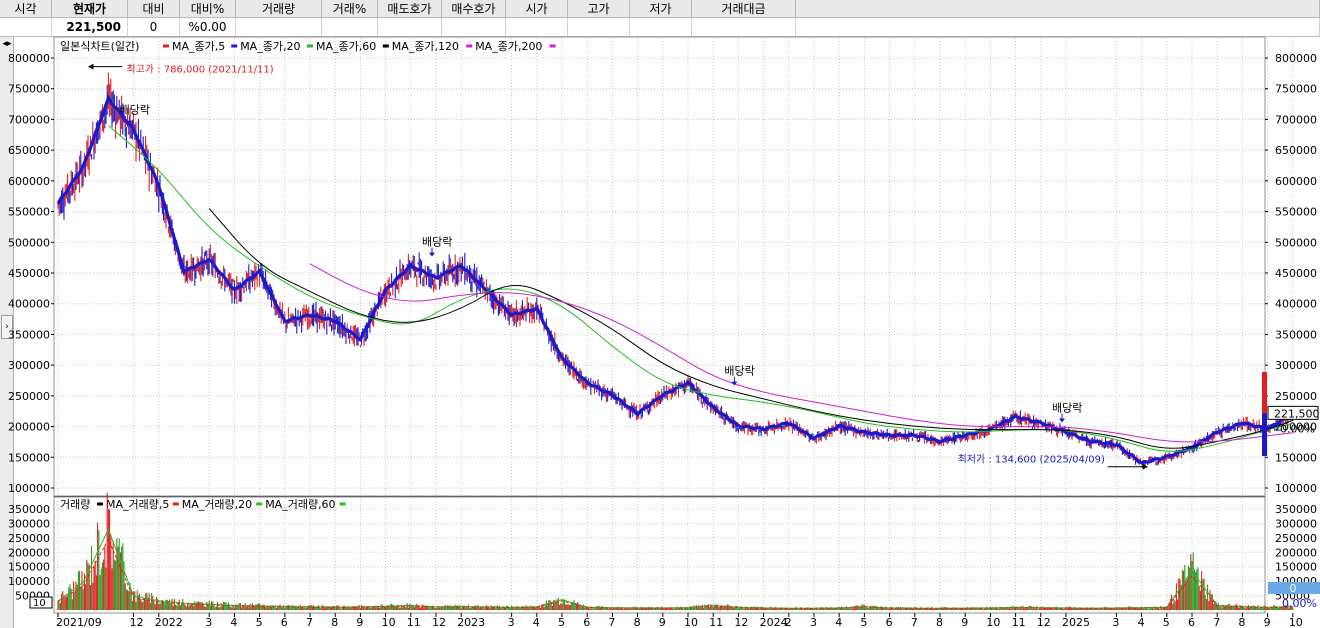 This screenshot has height=628, width=1320. Describe the element at coordinates (29, 273) in the screenshot. I see `y-tick-label-left: 450000` at that location.